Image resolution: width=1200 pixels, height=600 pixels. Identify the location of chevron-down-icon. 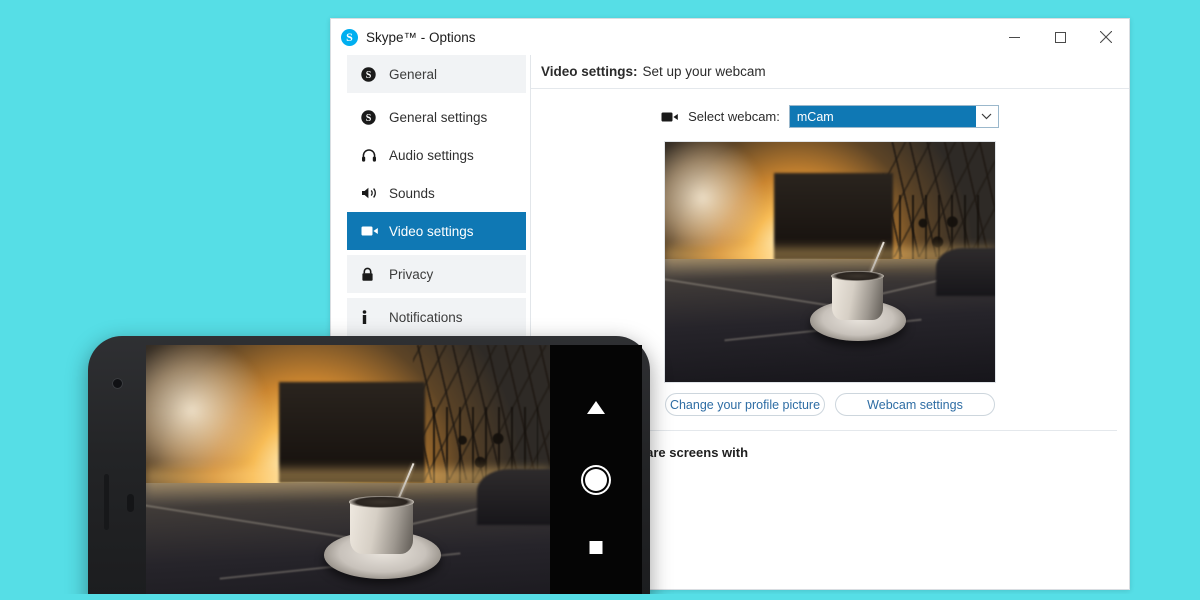
(987, 116).